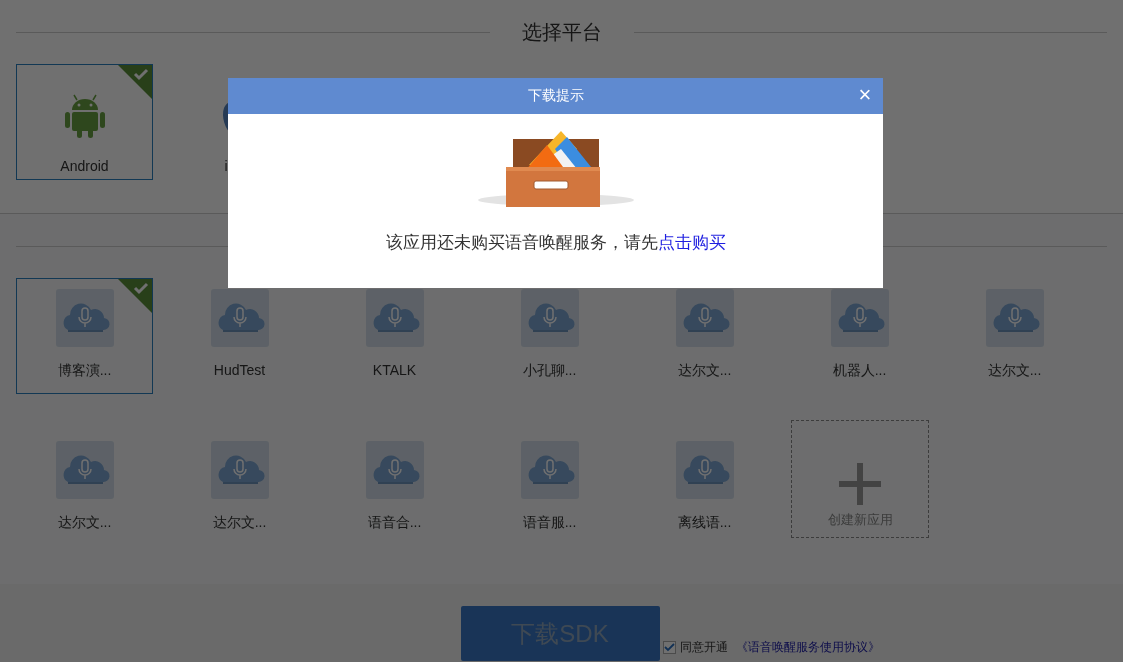  I want to click on agree-checkbox, so click(669, 647).